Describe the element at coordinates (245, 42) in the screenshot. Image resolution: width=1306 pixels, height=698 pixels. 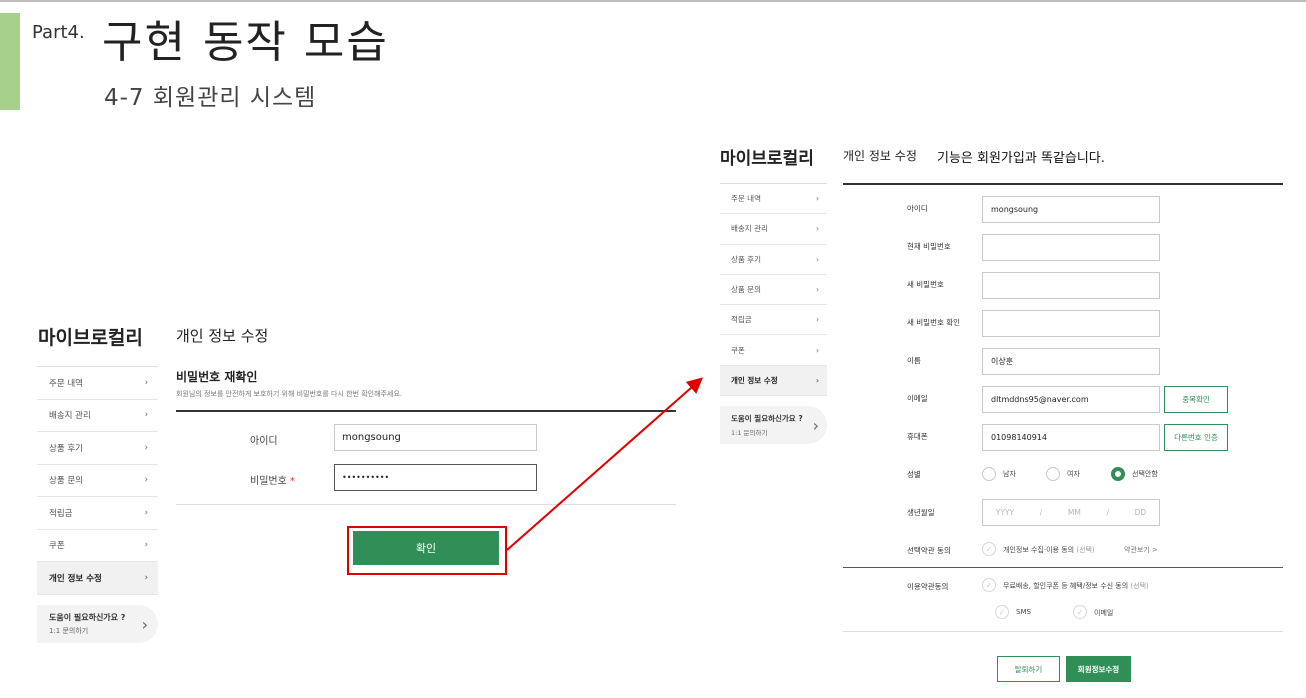
I see `slide-title: 구현 동작 모습` at that location.